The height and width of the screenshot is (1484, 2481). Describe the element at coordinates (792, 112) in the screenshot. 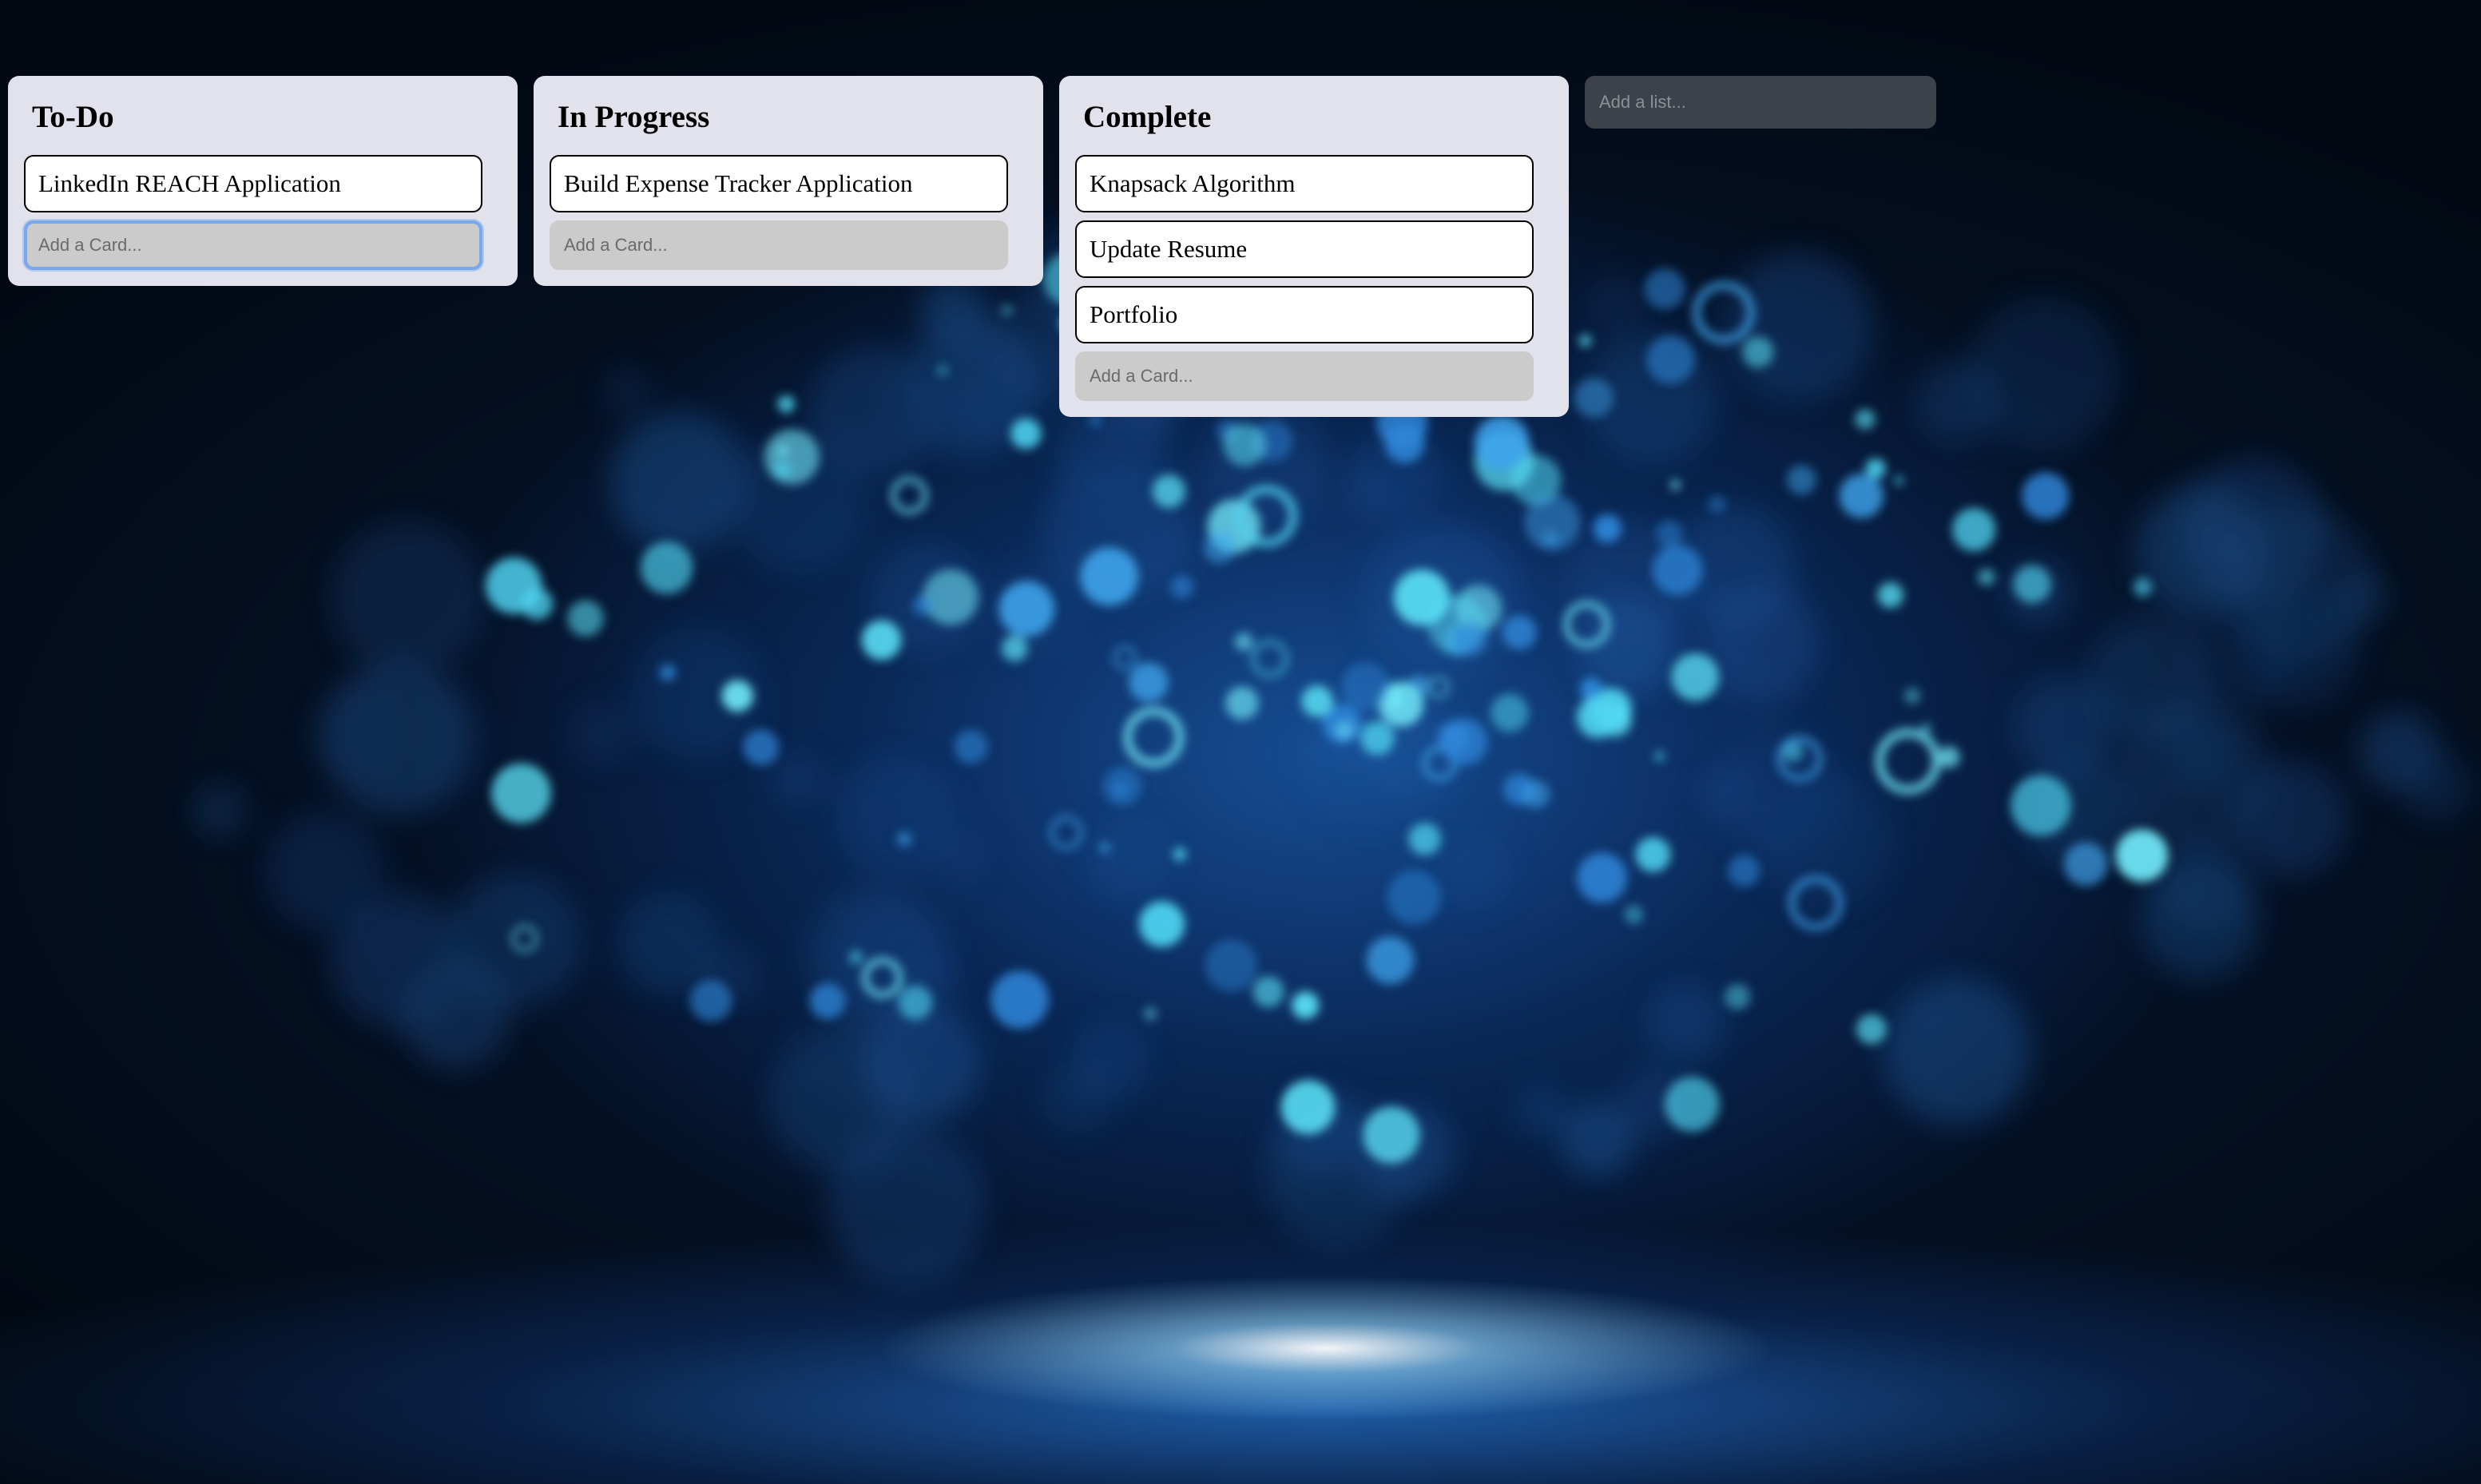

I see `list-title: In Progress` at that location.